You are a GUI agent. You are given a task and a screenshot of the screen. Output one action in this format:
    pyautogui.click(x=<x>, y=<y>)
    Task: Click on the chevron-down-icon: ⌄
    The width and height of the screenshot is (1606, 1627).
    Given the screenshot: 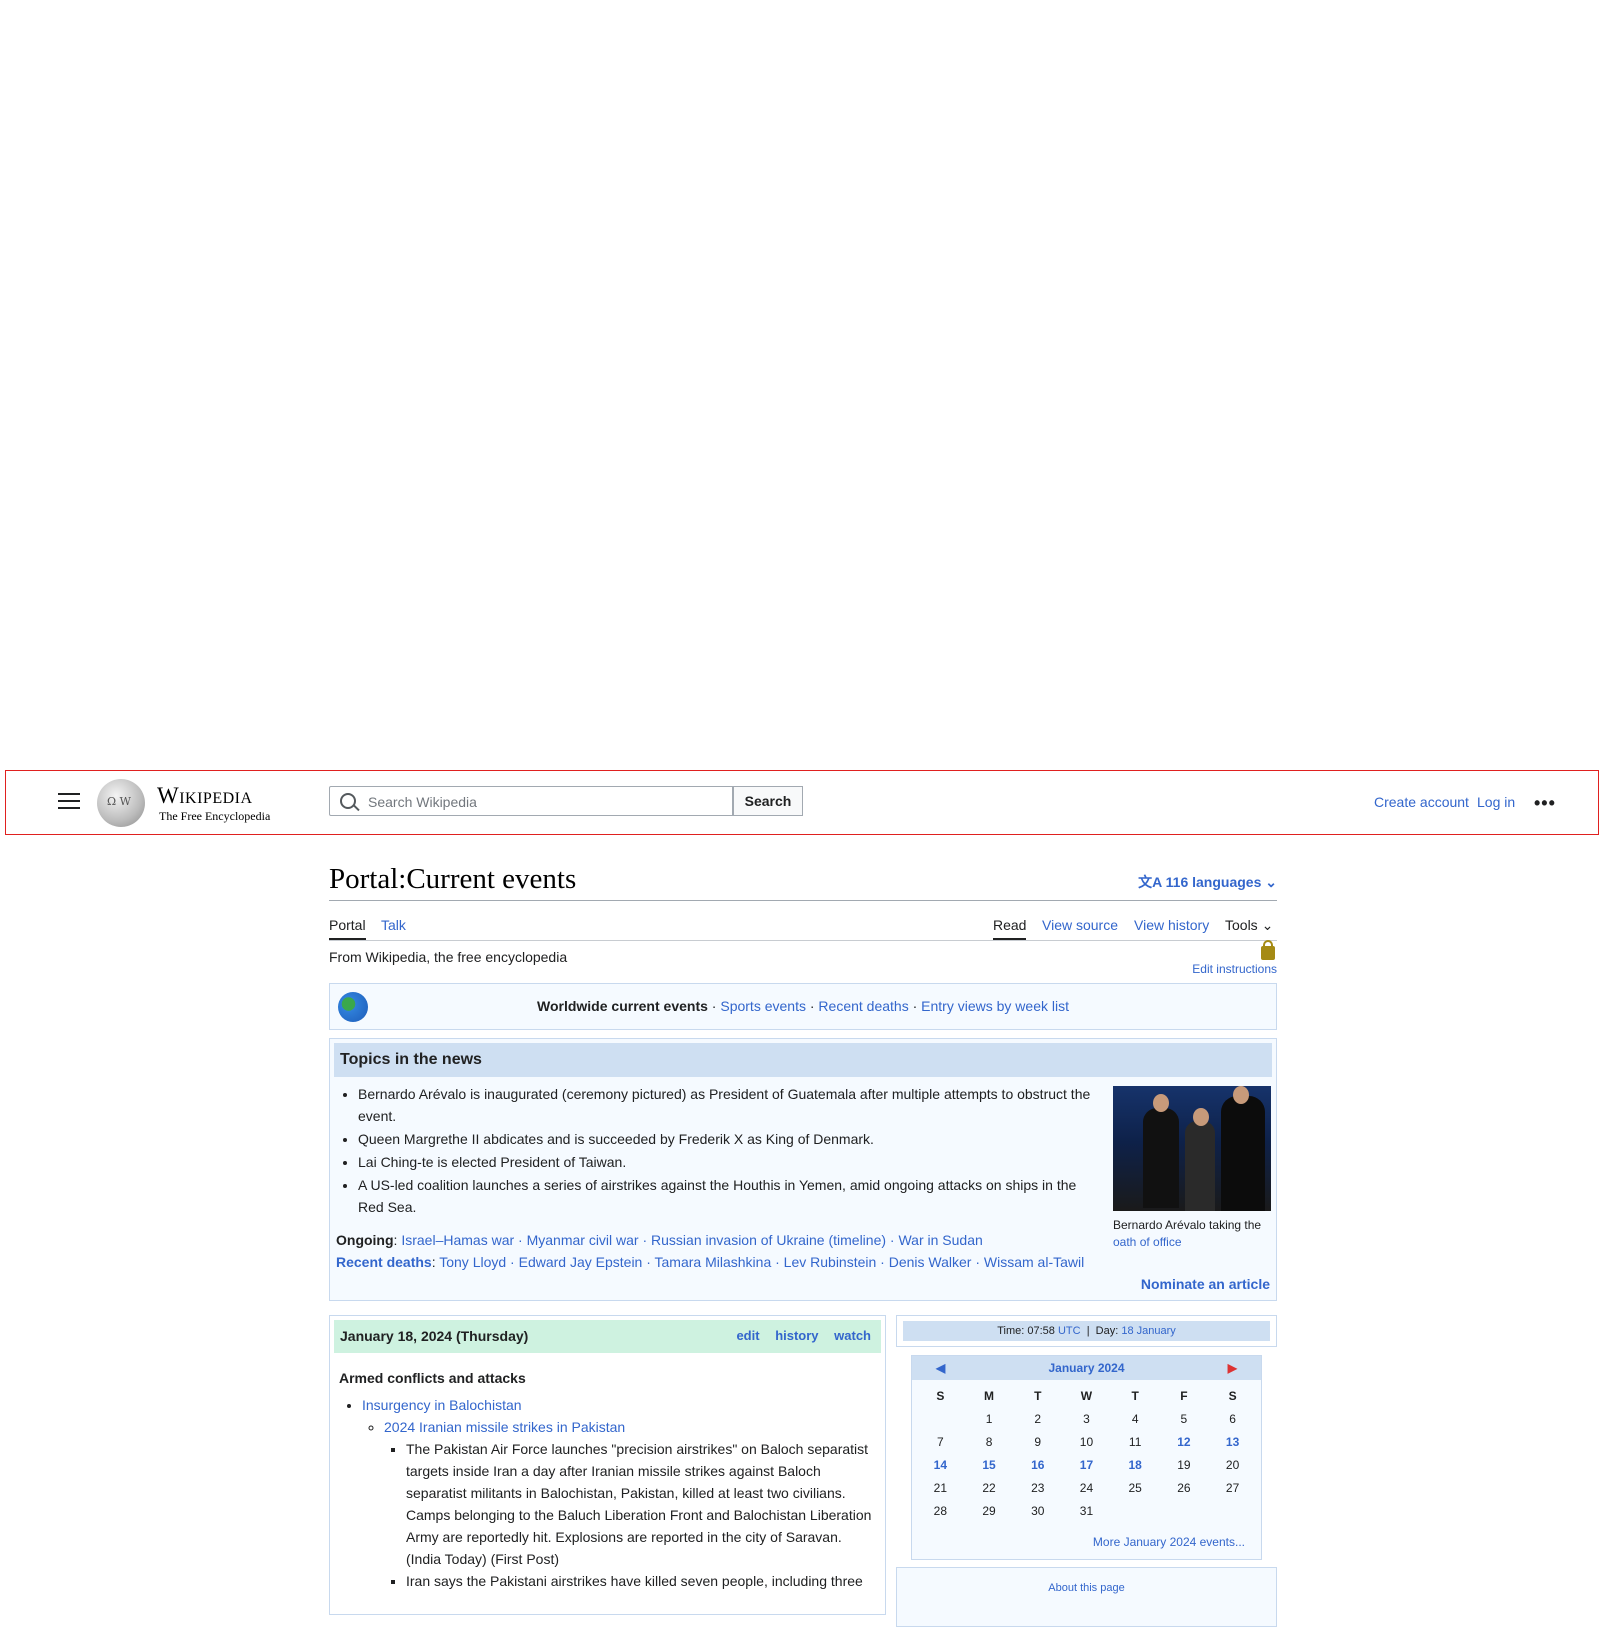 What is the action you would take?
    pyautogui.click(x=1271, y=882)
    